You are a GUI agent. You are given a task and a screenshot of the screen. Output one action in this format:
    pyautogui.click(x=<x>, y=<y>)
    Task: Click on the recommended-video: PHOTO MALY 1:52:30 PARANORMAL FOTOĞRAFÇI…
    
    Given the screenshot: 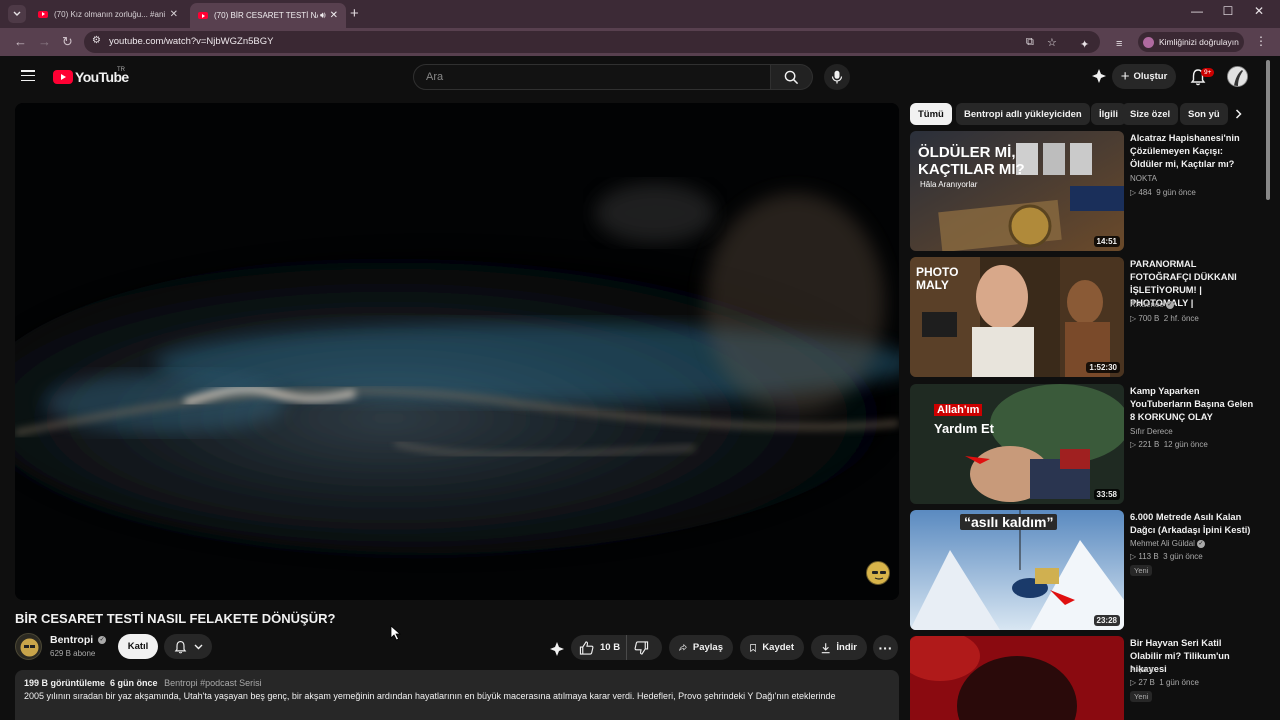 What is the action you would take?
    pyautogui.click(x=1082, y=317)
    